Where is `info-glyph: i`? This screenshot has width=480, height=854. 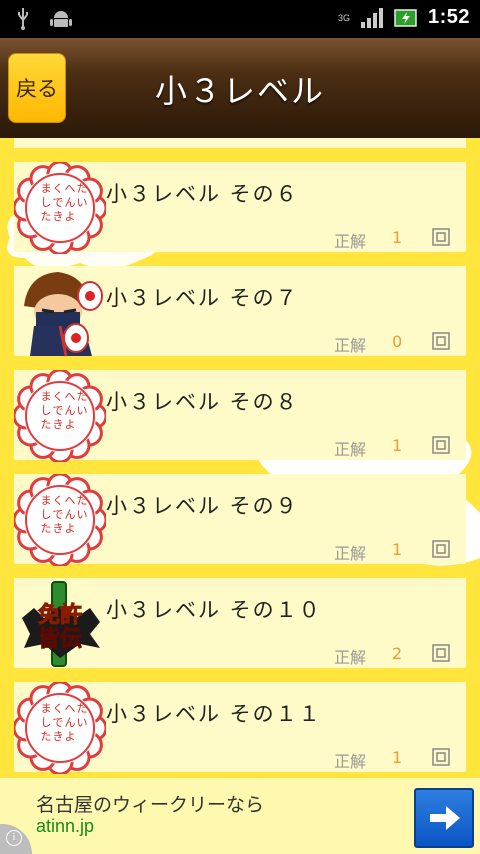
info-glyph: i is located at coordinates (14, 838).